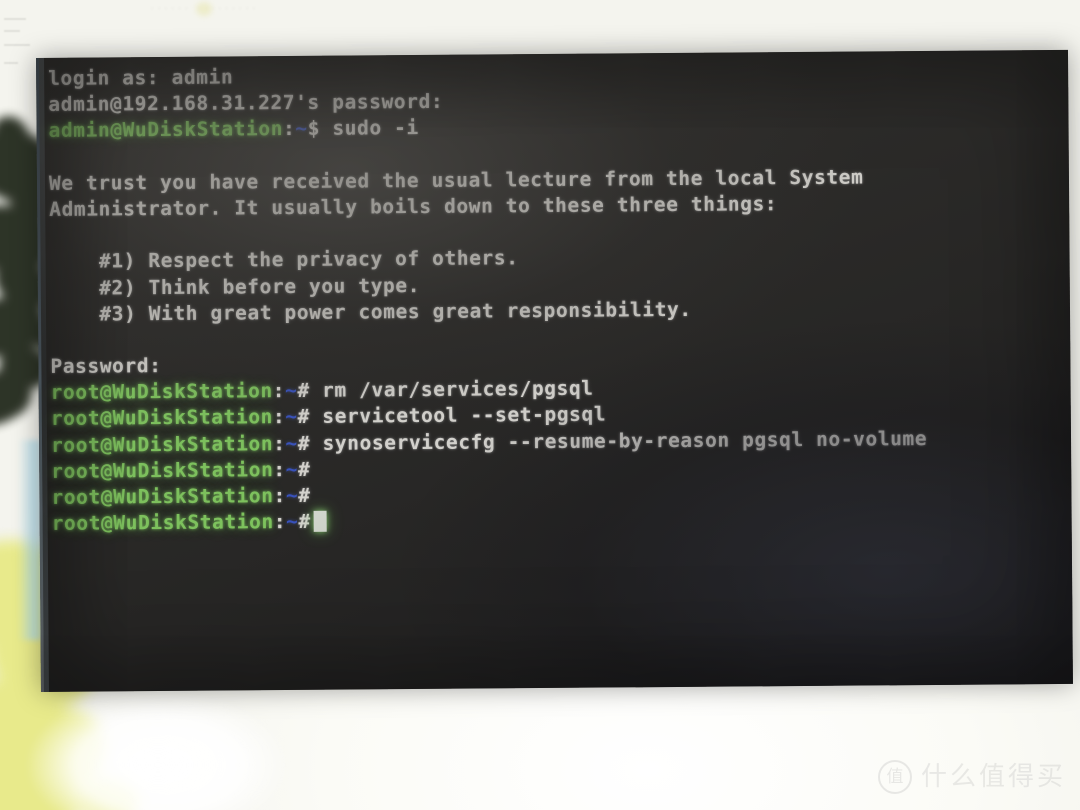  I want to click on shell-command: servicetool --set-pgsql, so click(458, 415).